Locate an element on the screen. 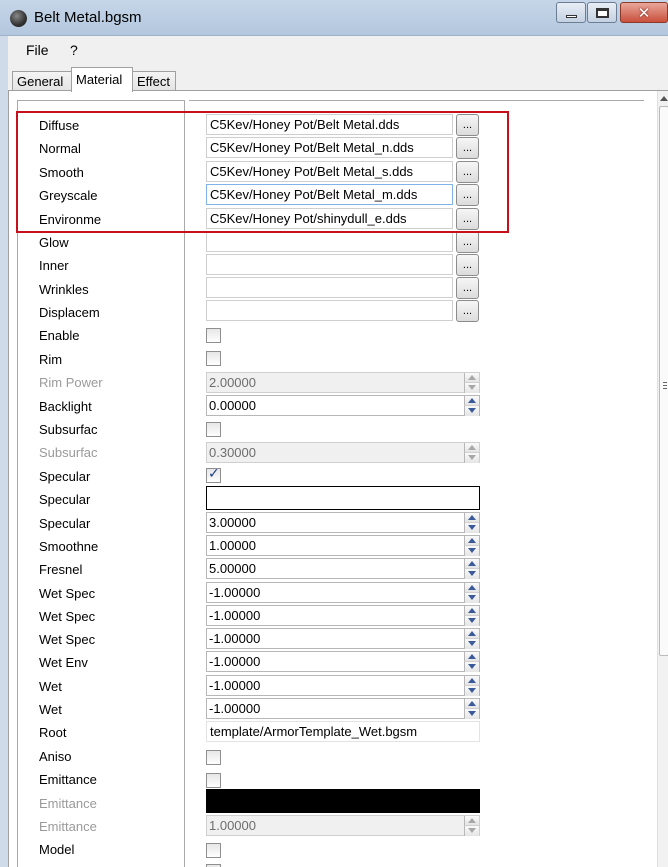 This screenshot has height=867, width=668. tab-strip: General Material Effect is located at coordinates (338, 77).